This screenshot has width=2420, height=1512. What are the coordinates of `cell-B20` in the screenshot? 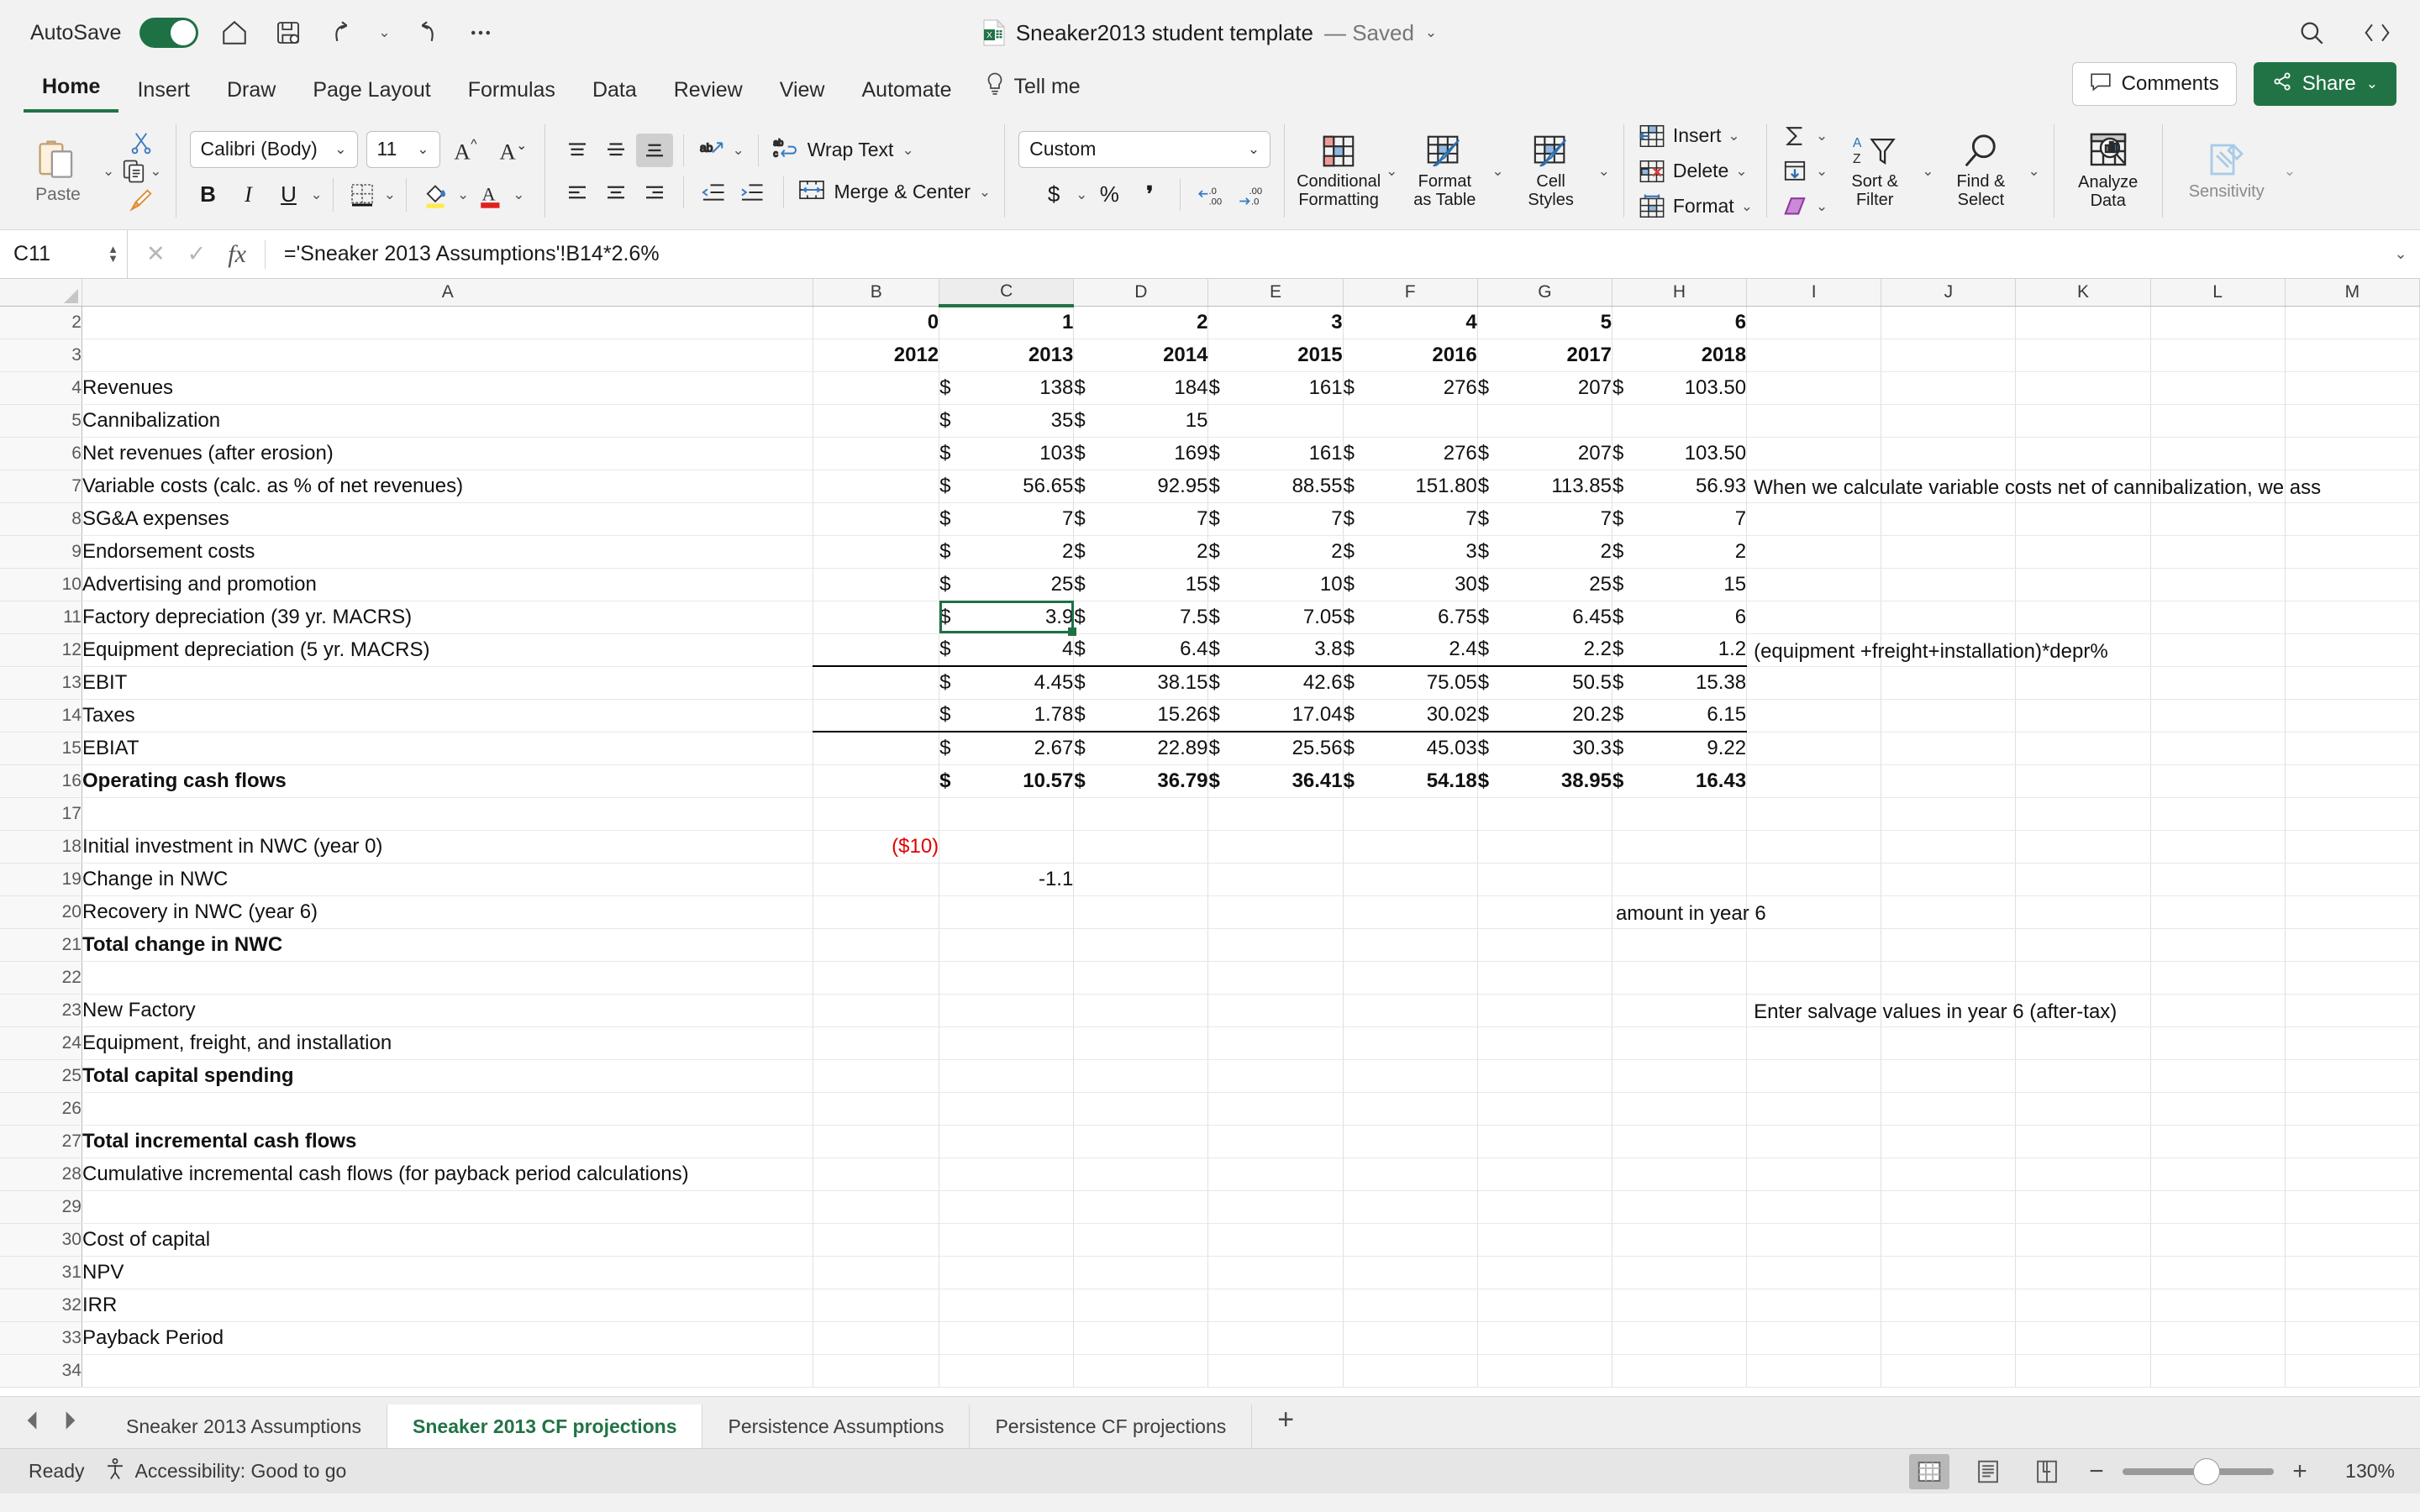 It's located at (876, 912).